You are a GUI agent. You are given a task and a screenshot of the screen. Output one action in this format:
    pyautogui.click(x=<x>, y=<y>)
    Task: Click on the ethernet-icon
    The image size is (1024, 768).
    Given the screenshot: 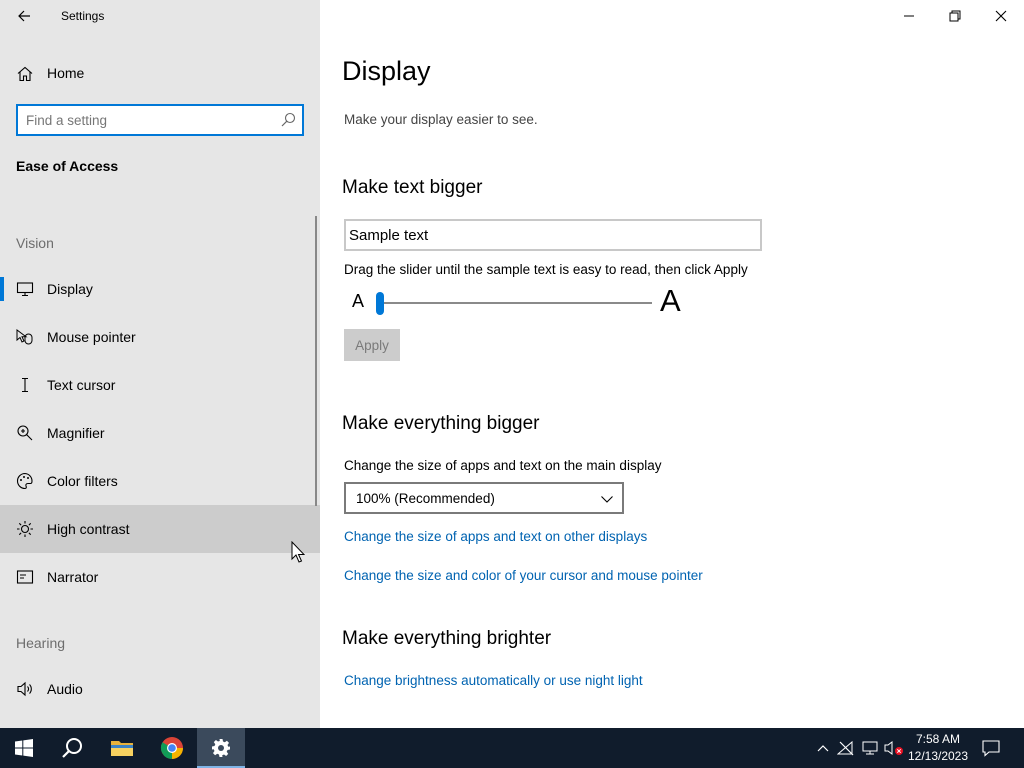 What is the action you would take?
    pyautogui.click(x=870, y=748)
    